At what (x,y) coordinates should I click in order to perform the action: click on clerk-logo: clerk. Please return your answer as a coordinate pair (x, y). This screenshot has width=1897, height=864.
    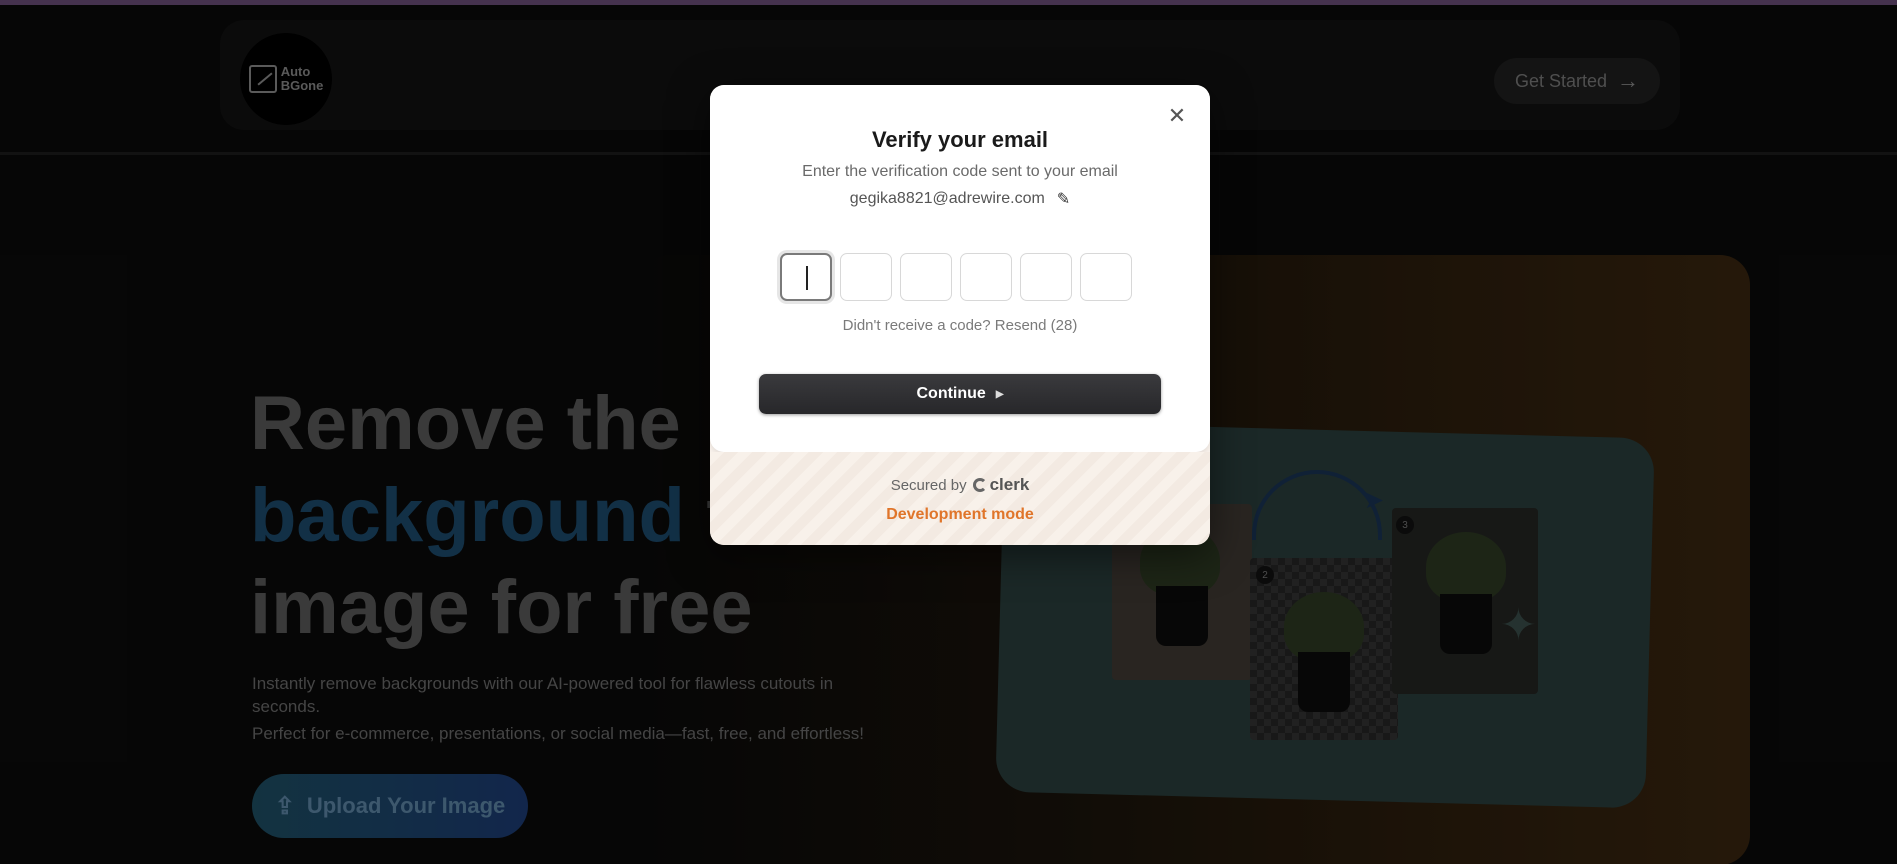
    Looking at the image, I should click on (1000, 485).